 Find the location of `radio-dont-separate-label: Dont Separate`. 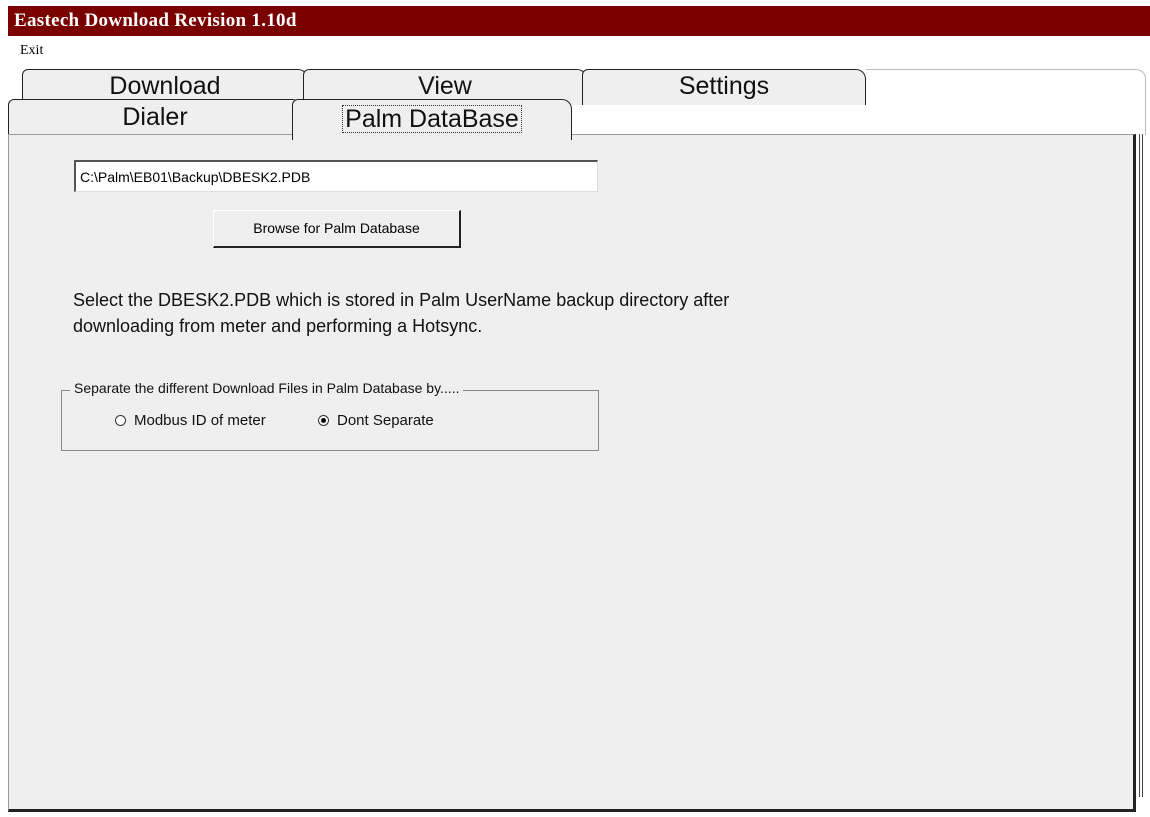

radio-dont-separate-label: Dont Separate is located at coordinates (385, 420).